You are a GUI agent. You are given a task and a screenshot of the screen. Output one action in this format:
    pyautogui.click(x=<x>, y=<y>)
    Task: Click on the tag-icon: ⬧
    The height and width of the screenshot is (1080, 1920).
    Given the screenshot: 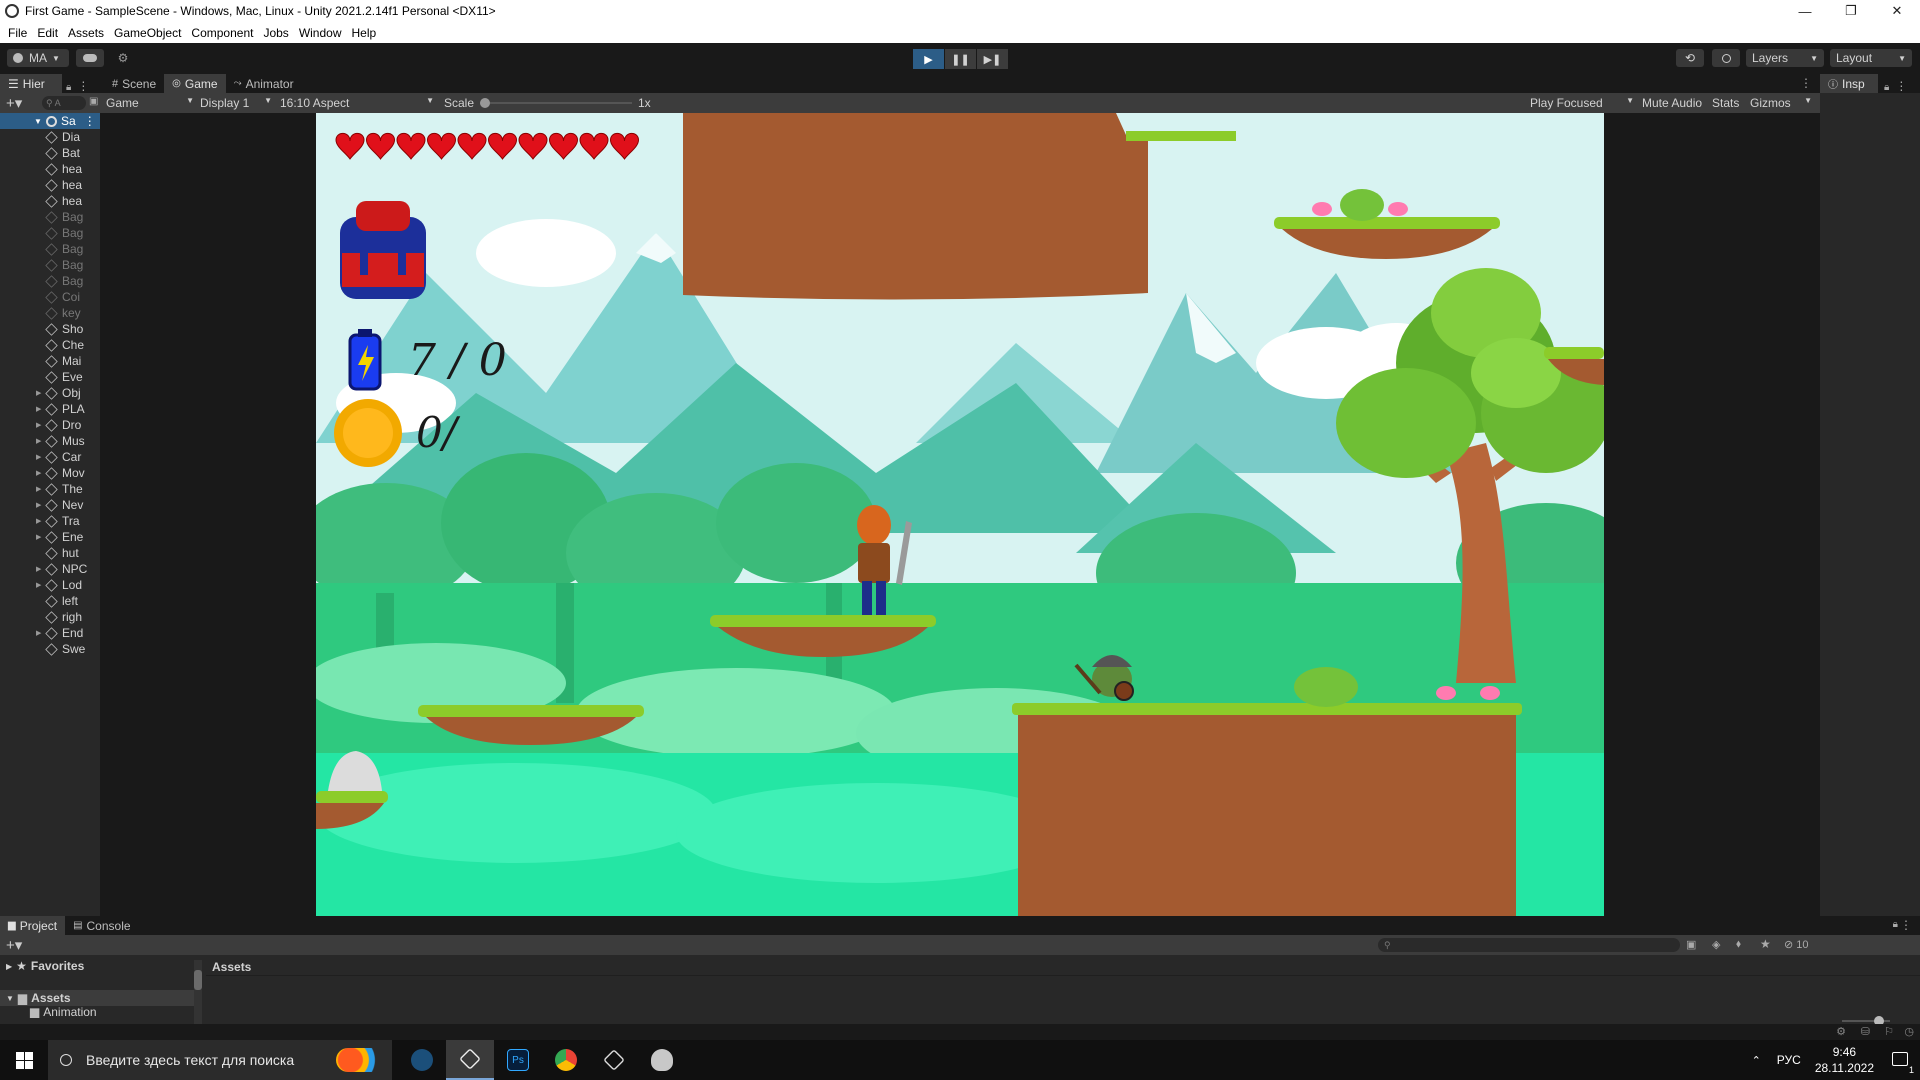 What is the action you would take?
    pyautogui.click(x=1738, y=944)
    